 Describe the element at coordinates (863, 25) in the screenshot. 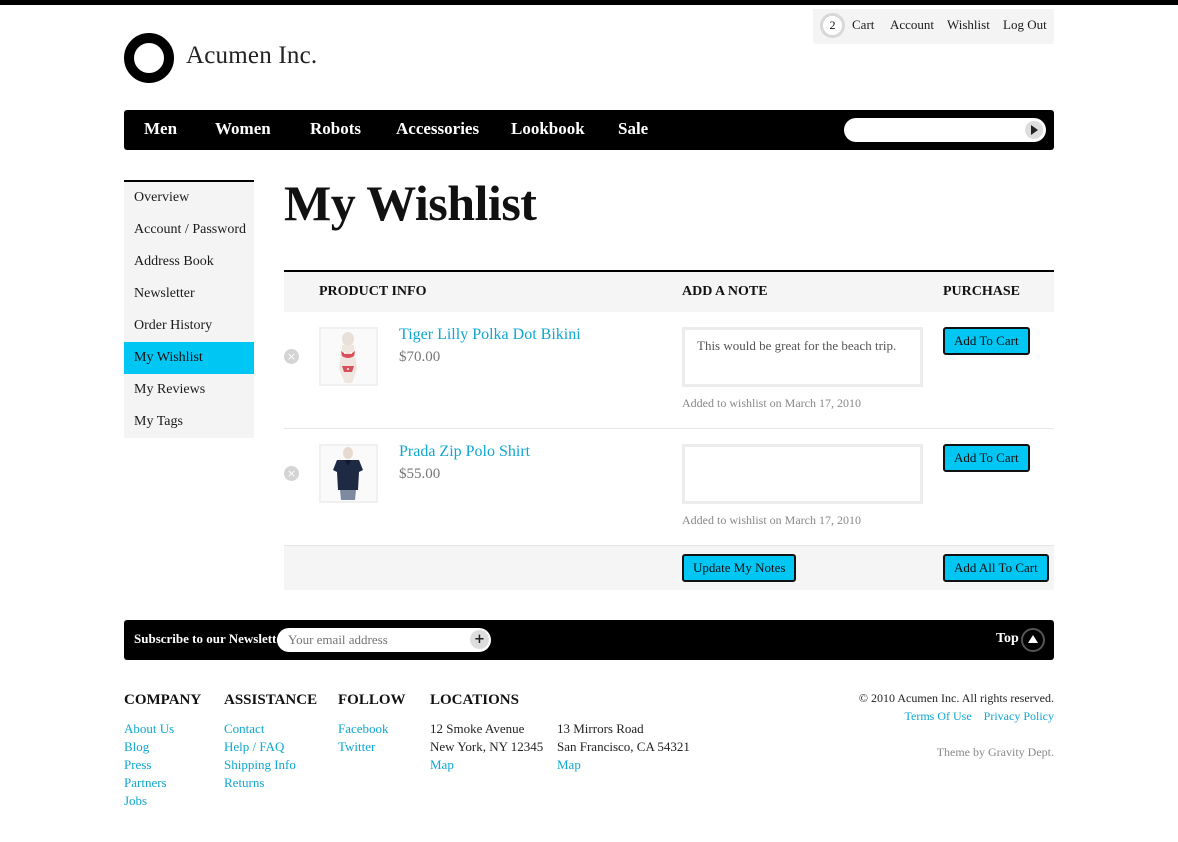

I see `cart-link: Cart` at that location.